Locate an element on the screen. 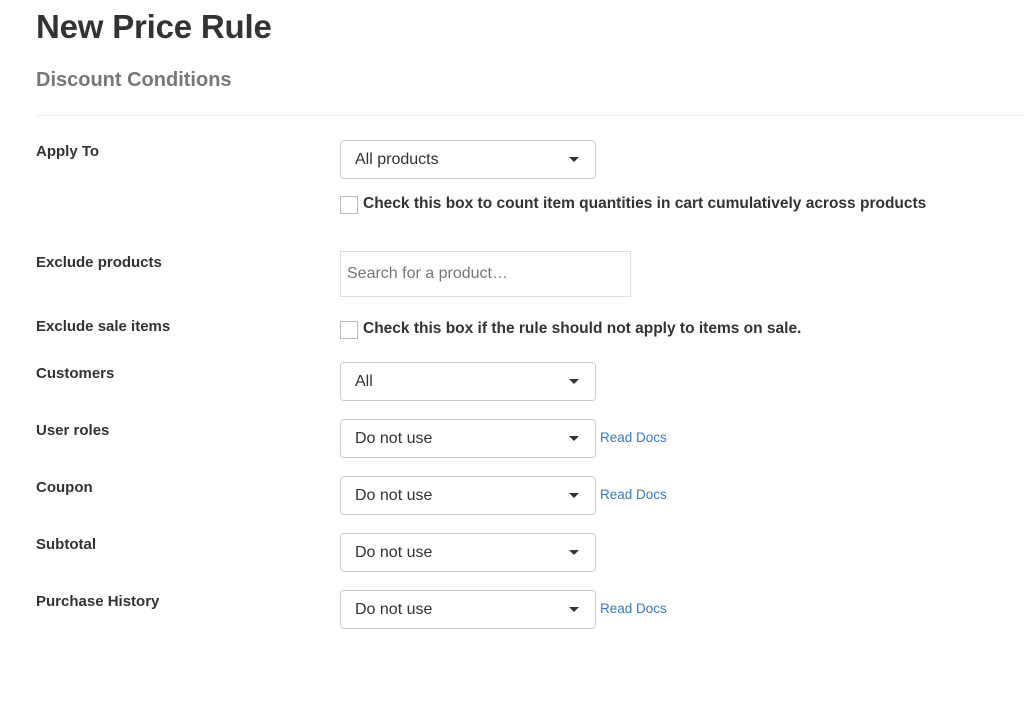  cumulative-quantities-checkbox is located at coordinates (349, 205).